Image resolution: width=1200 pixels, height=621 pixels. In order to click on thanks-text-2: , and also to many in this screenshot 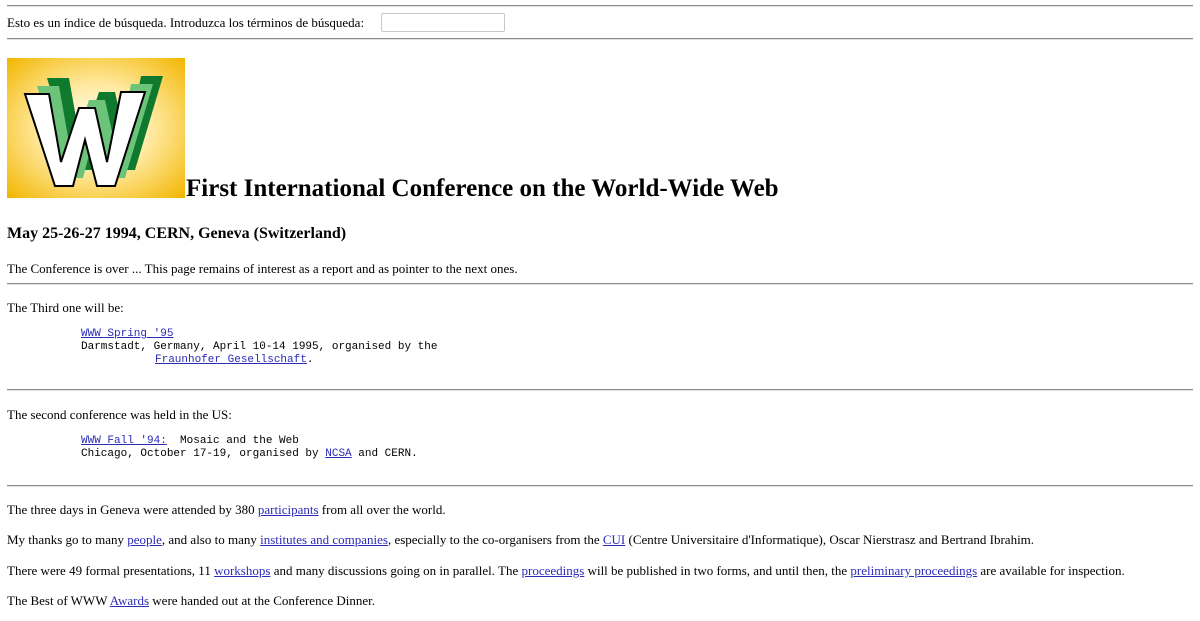, I will do `click(211, 539)`.